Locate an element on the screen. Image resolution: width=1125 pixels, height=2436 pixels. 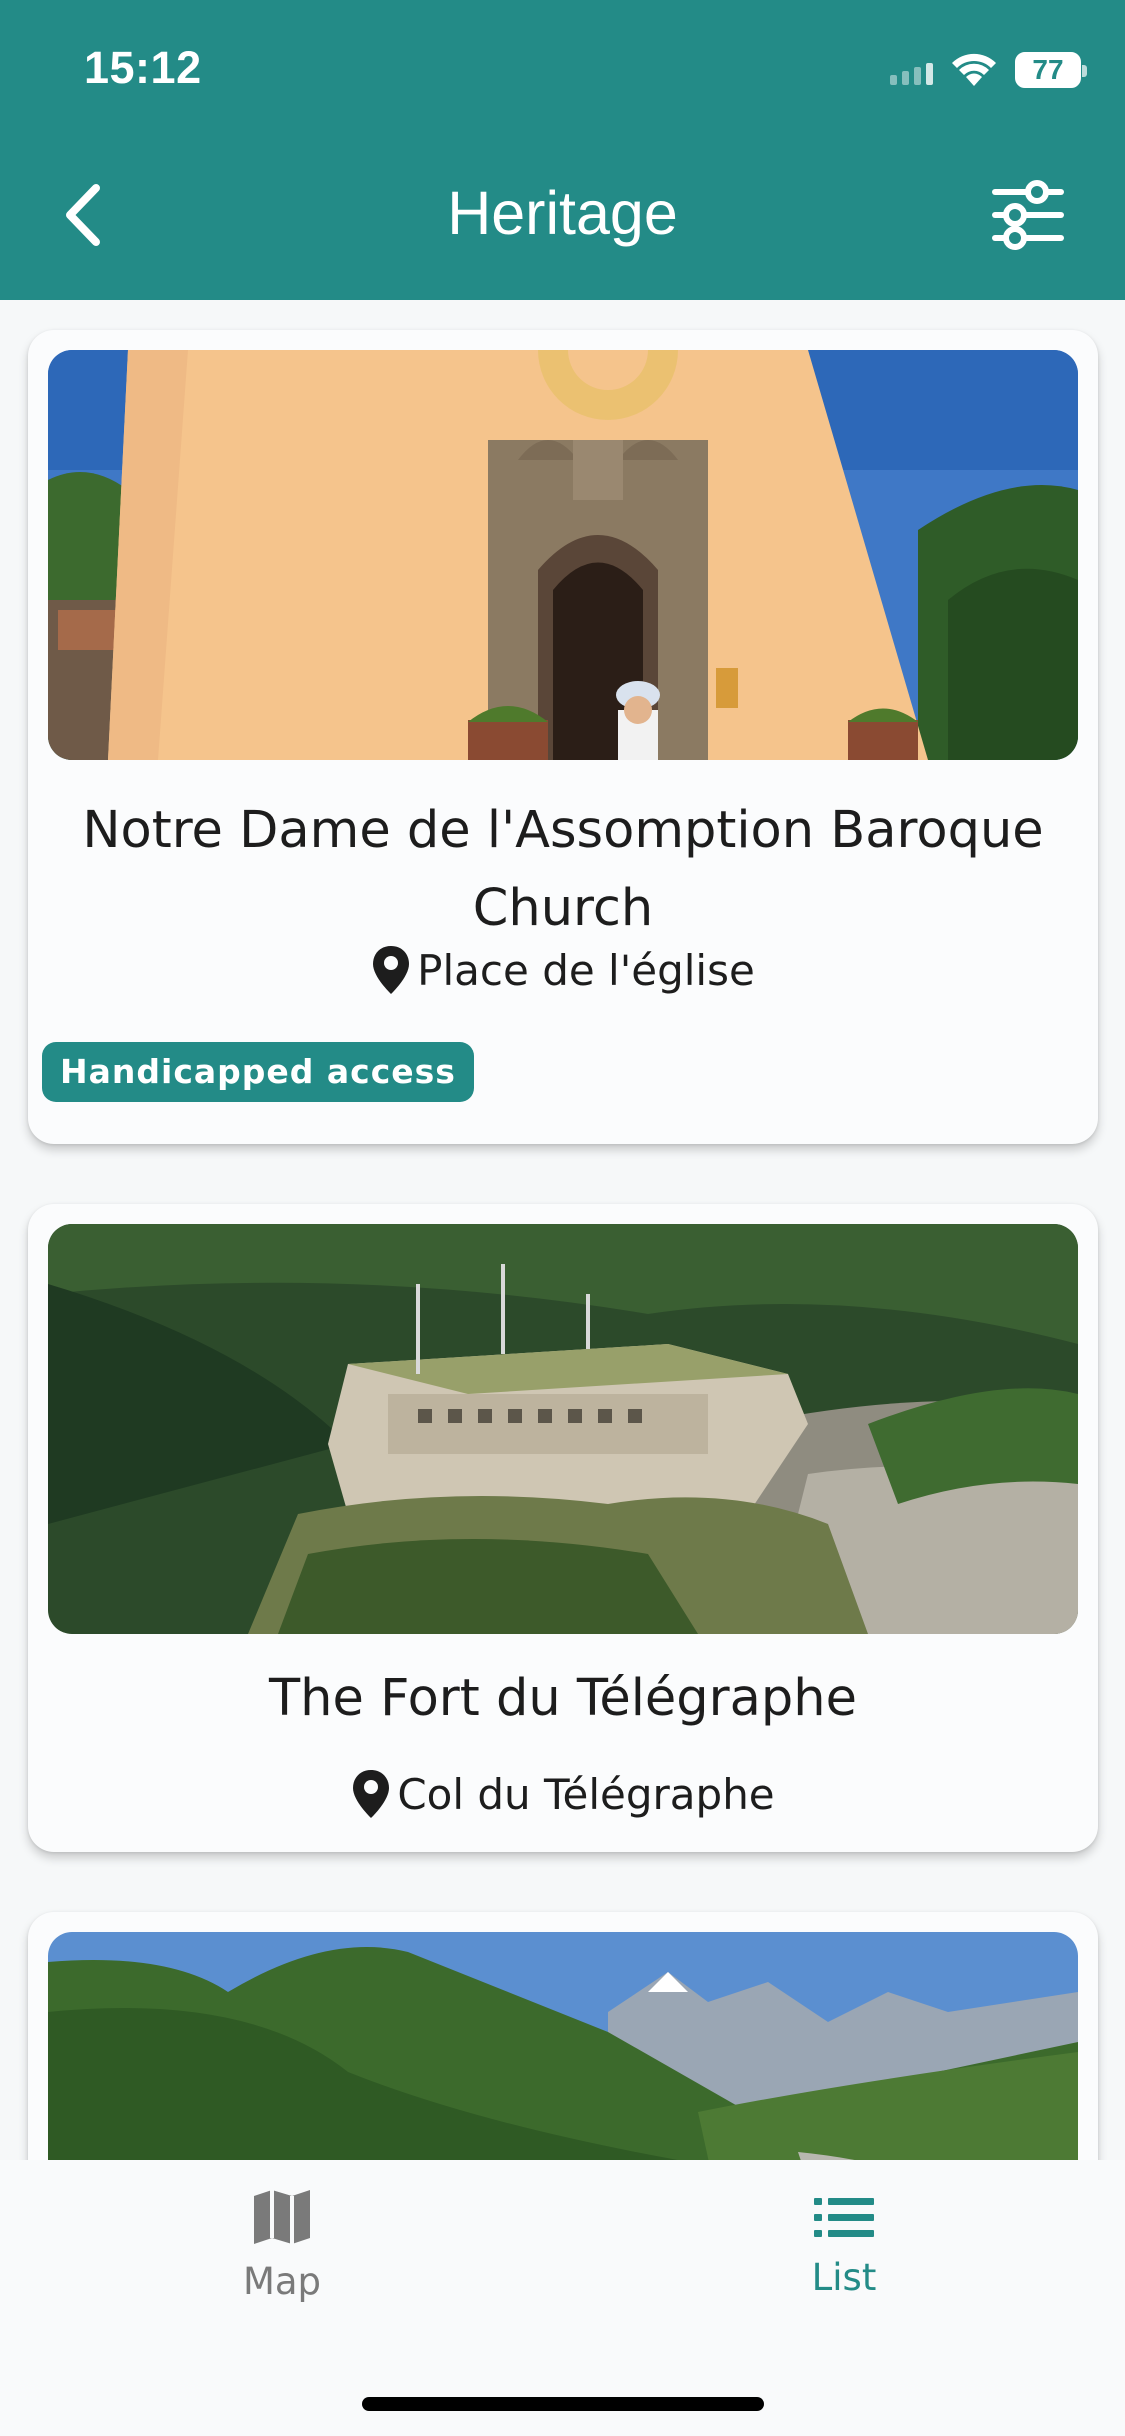
nav-list-tab: List is located at coordinates (844, 2243).